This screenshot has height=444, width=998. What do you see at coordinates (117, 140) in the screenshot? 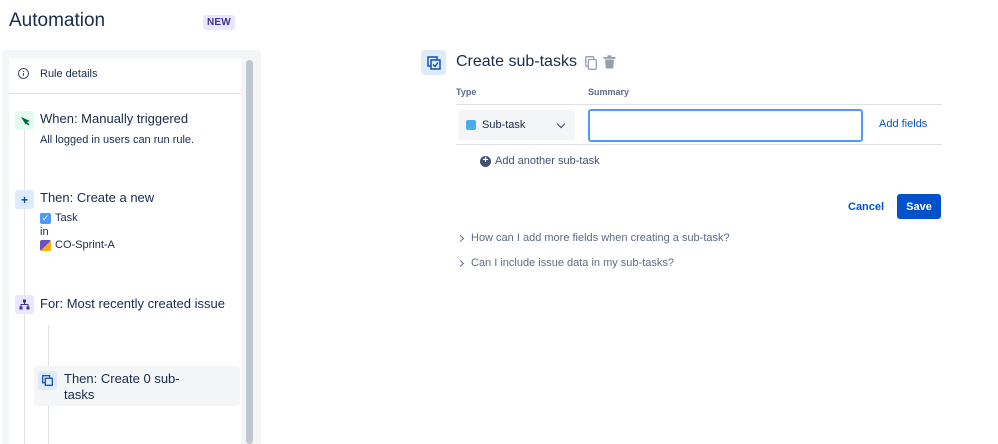
I see `trigger-subtitle: All logged in users can run rule.` at bounding box center [117, 140].